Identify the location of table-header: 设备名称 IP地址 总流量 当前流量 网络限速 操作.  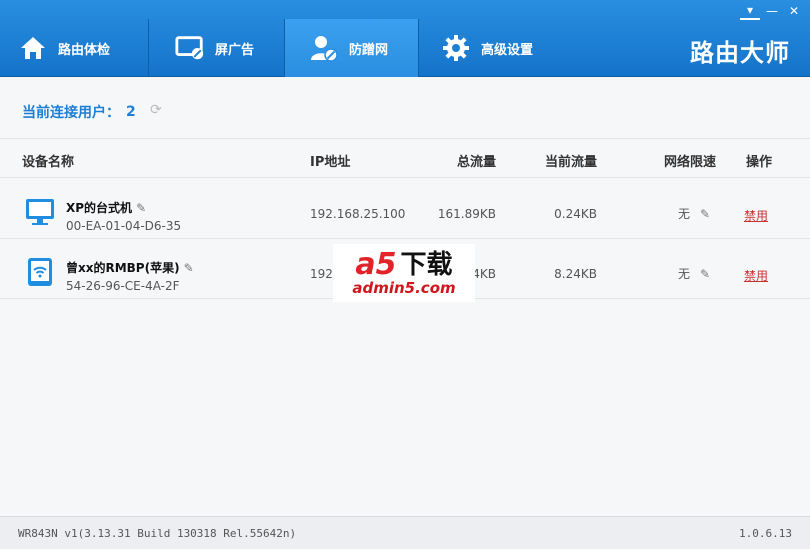
(405, 158).